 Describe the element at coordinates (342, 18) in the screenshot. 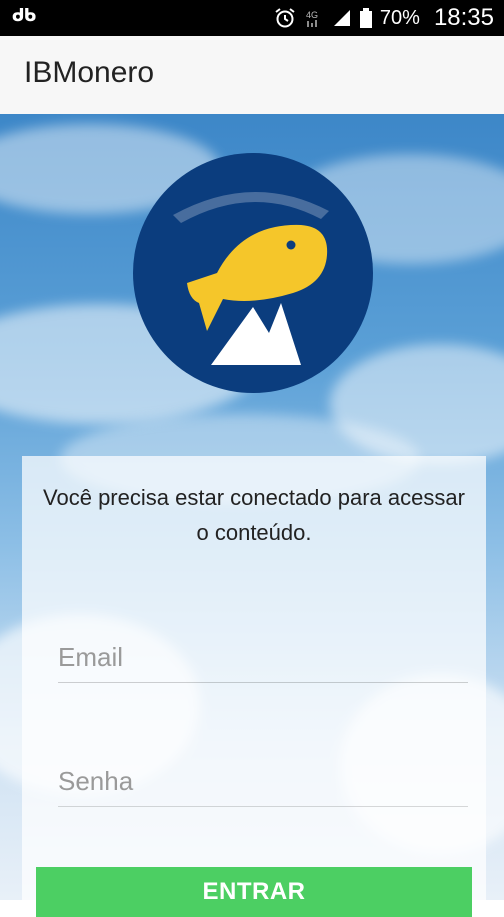

I see `signal-icon` at that location.